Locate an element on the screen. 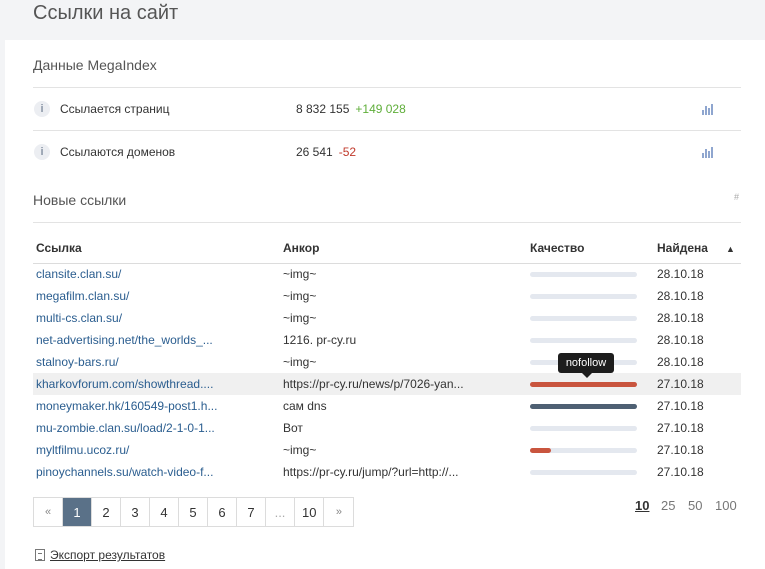  page-button: 2 is located at coordinates (106, 512).